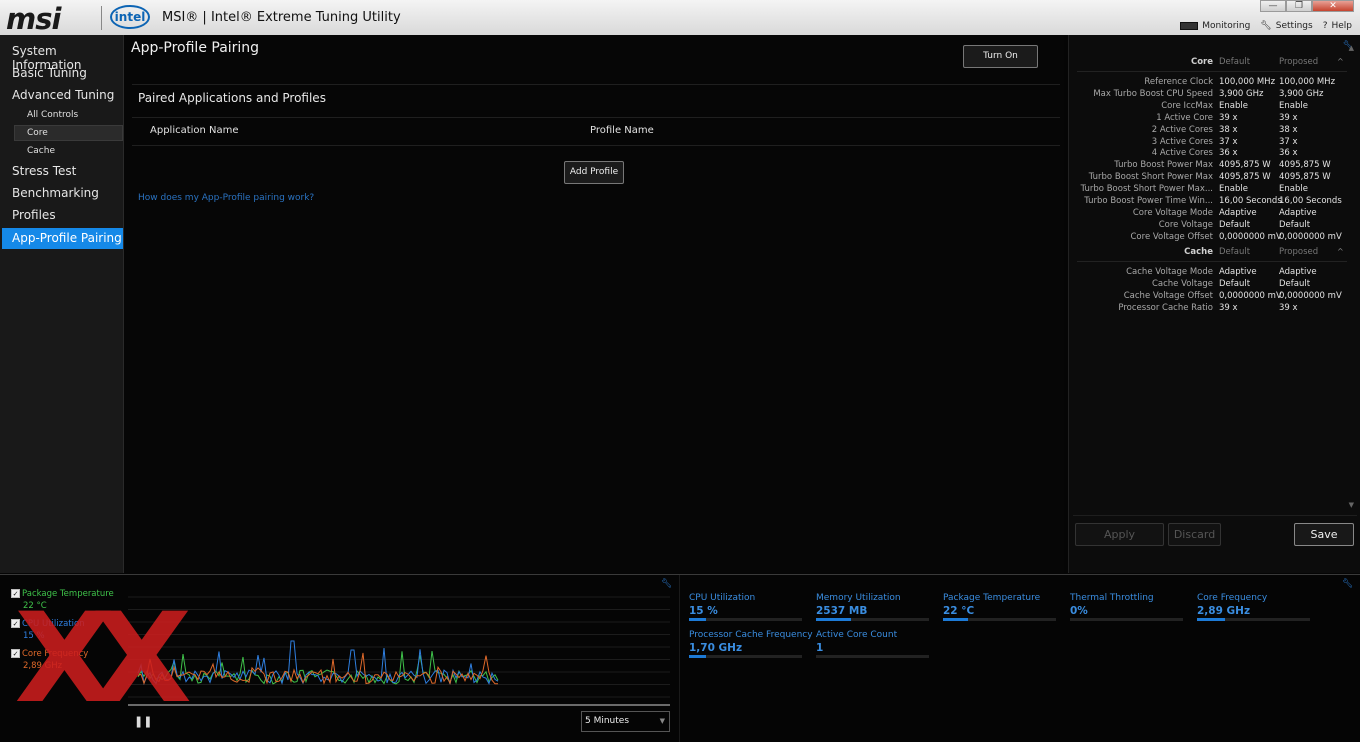 Image resolution: width=1360 pixels, height=742 pixels. Describe the element at coordinates (1310, 201) in the screenshot. I see `setting-proposed: 16,00 Seconds` at that location.